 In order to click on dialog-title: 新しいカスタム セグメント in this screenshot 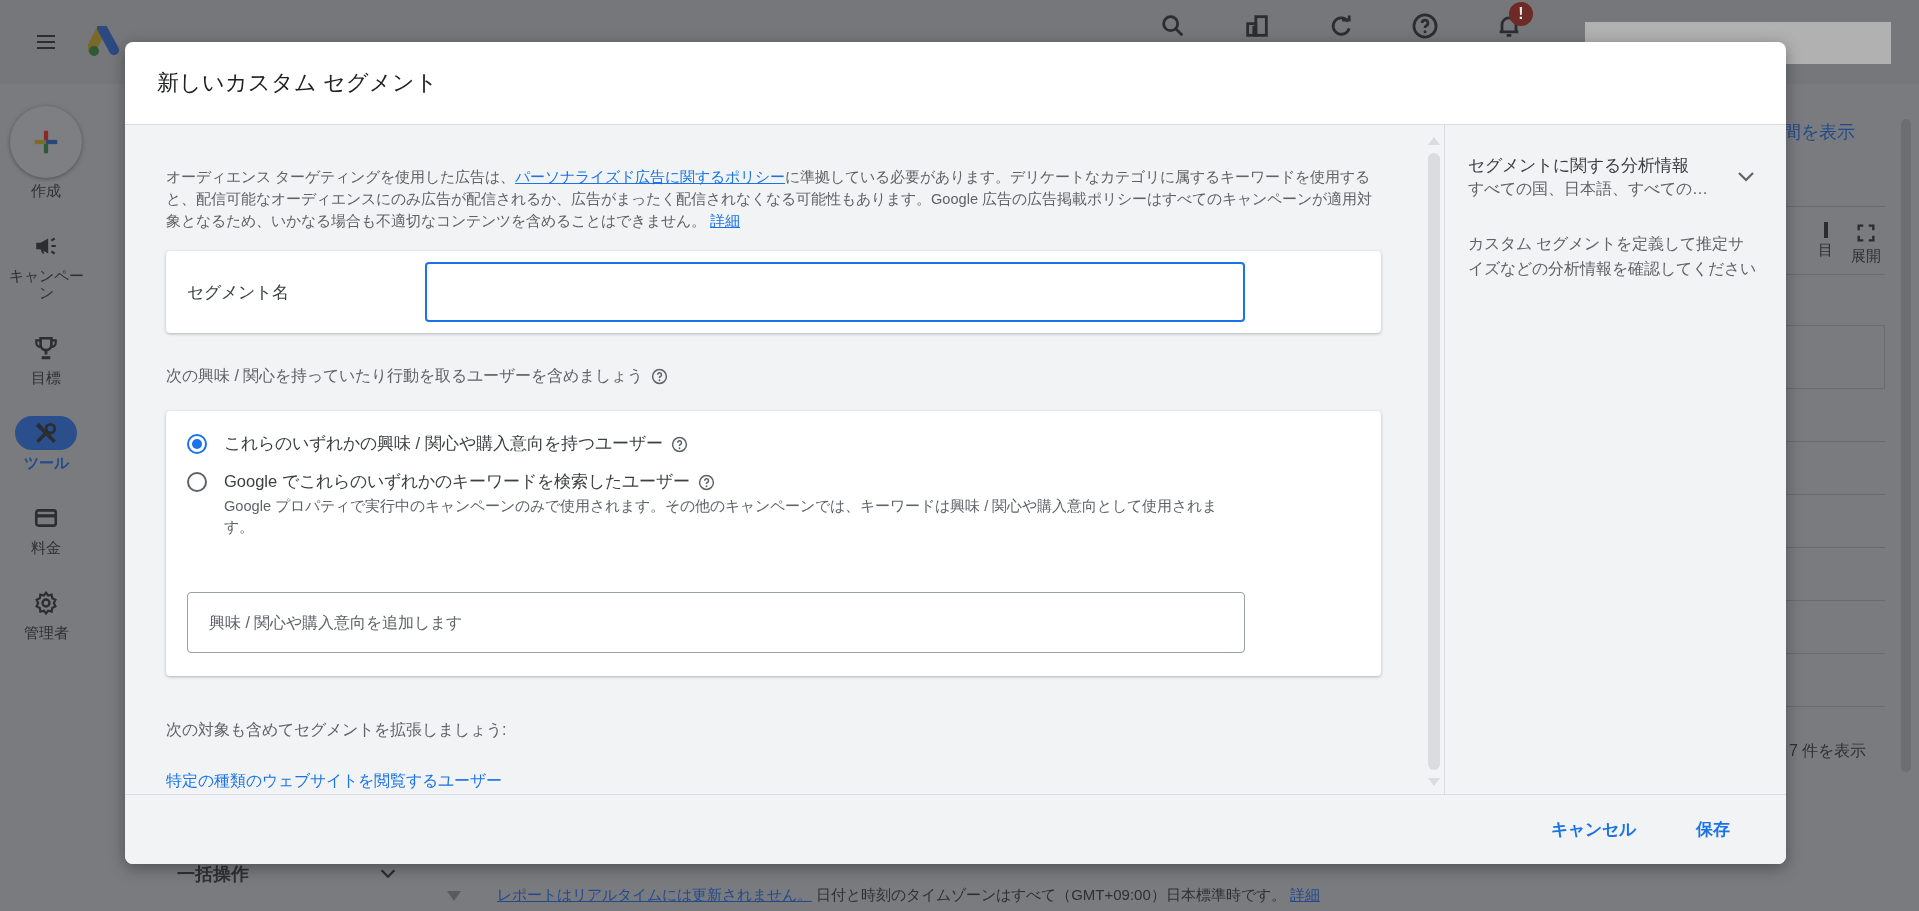, I will do `click(298, 83)`.